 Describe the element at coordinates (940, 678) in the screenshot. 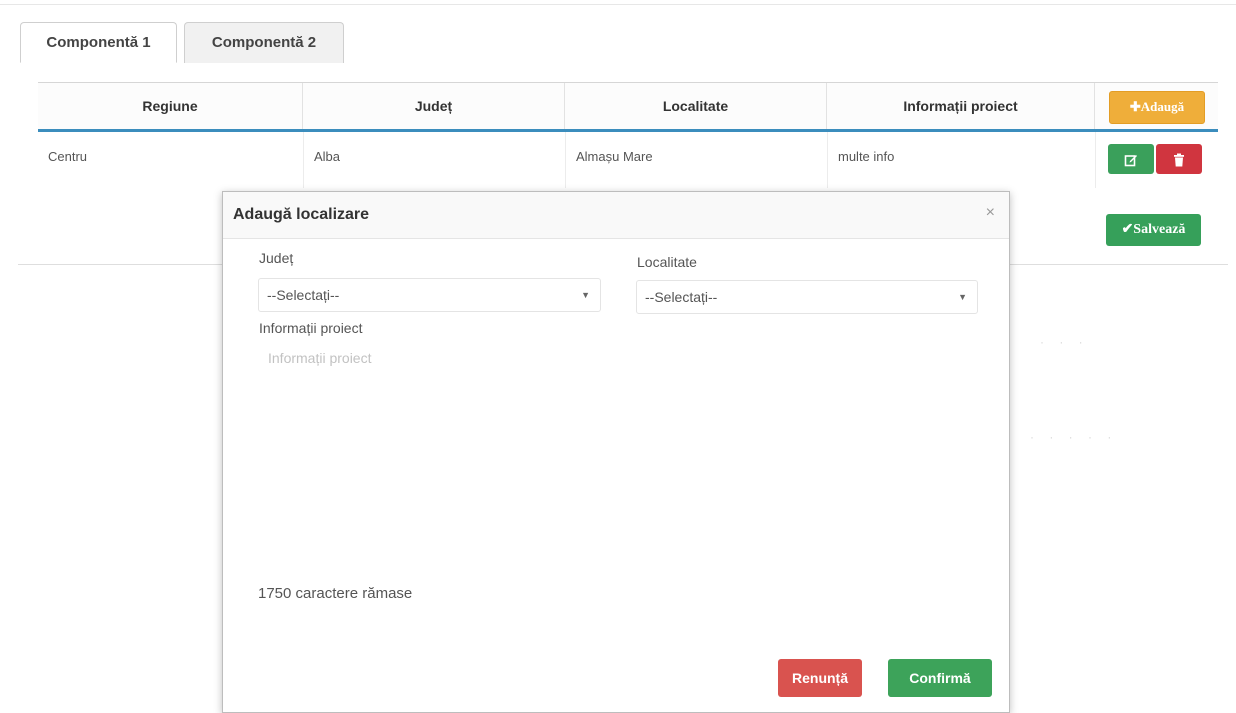

I see `confirm-button: Confirmă` at that location.